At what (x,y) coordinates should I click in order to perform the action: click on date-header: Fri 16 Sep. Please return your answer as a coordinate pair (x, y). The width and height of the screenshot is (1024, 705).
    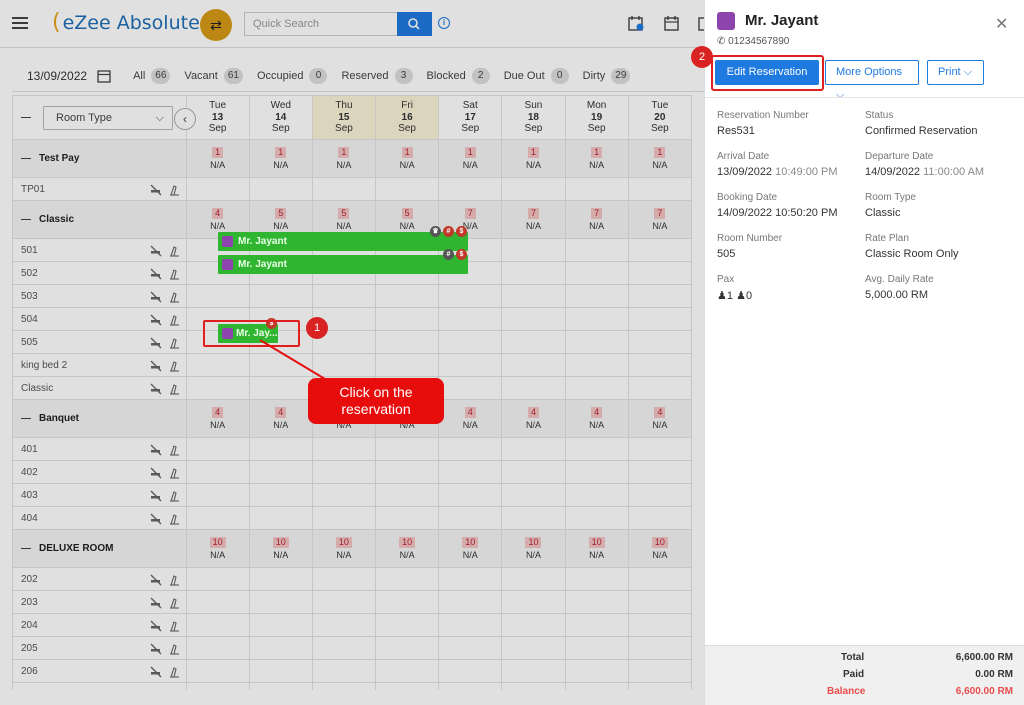
    Looking at the image, I should click on (407, 117).